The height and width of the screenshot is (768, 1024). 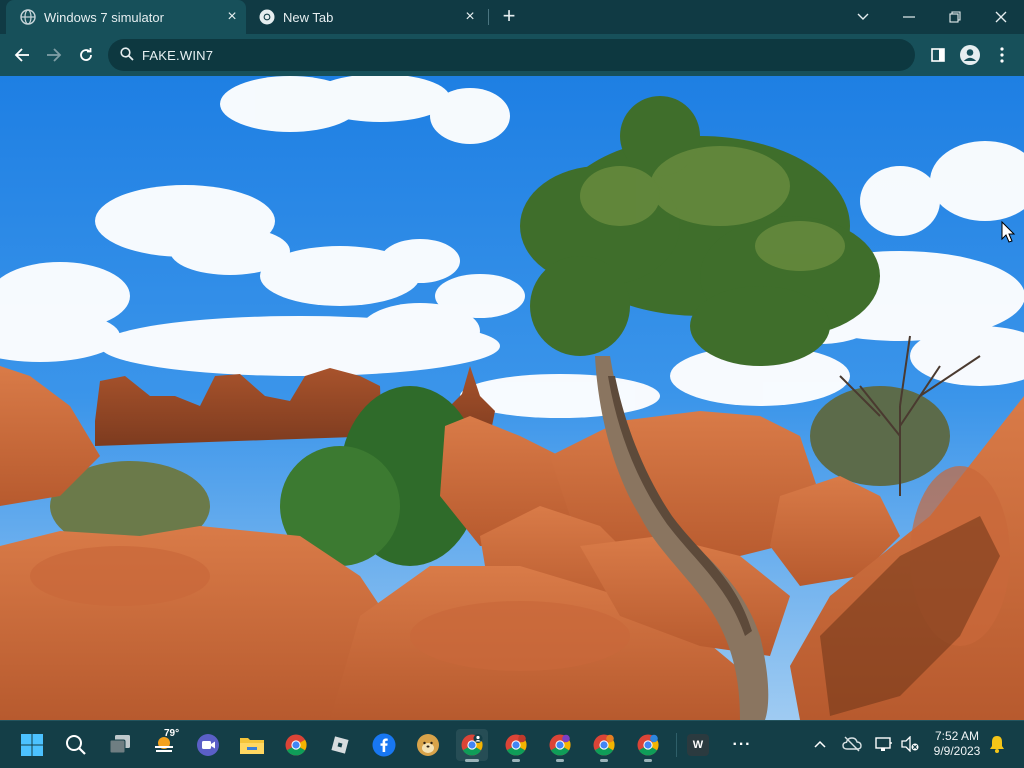 What do you see at coordinates (252, 745) in the screenshot?
I see `file-explorer-icon` at bounding box center [252, 745].